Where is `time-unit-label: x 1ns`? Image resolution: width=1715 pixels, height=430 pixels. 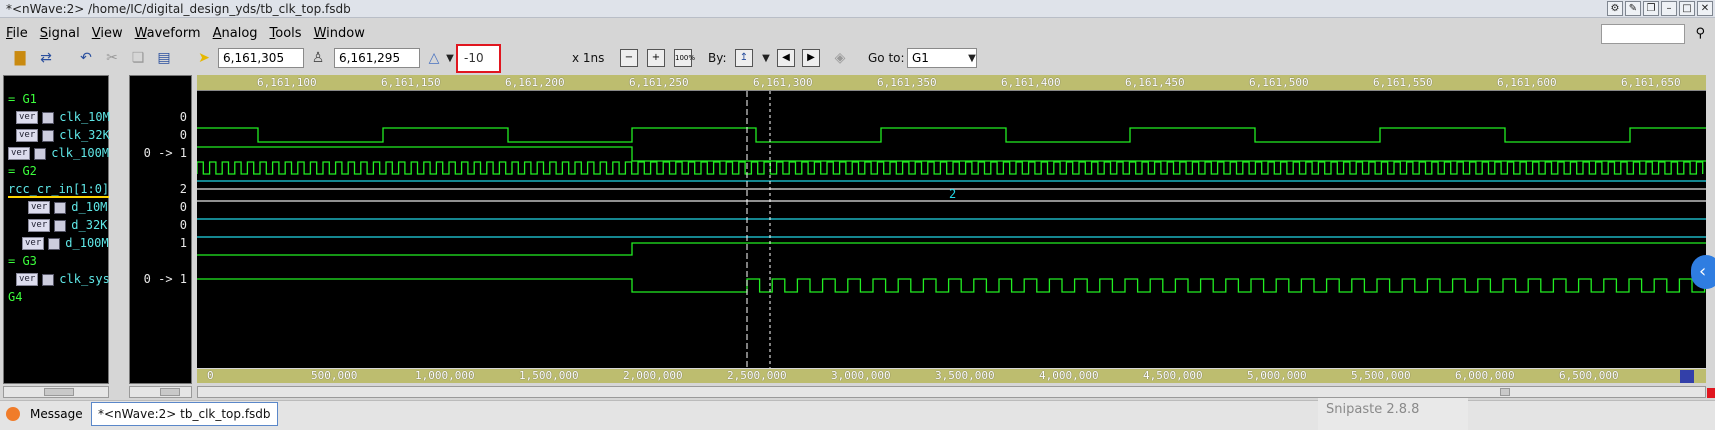
time-unit-label: x 1ns is located at coordinates (588, 58).